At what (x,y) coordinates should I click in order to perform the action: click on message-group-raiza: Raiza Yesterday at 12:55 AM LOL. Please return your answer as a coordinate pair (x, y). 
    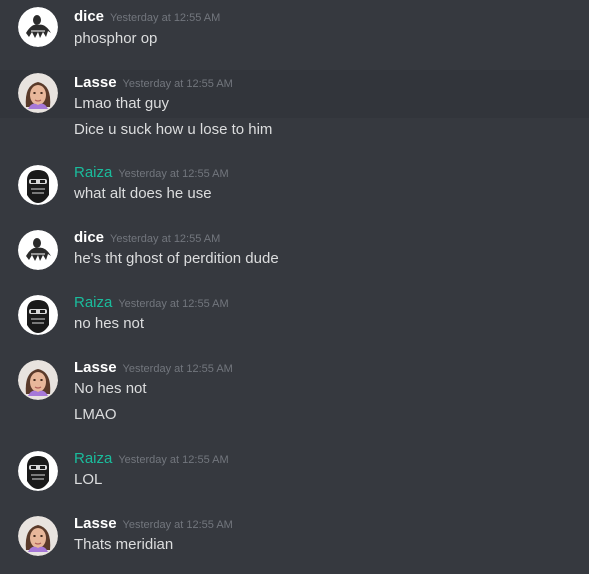
    Looking at the image, I should click on (294, 470).